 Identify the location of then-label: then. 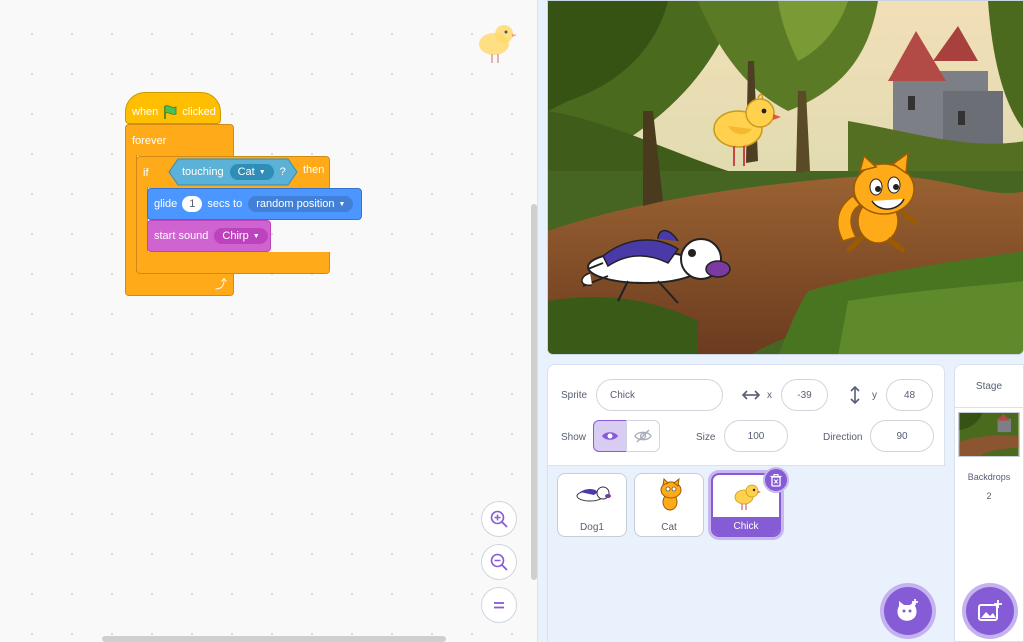
(314, 170).